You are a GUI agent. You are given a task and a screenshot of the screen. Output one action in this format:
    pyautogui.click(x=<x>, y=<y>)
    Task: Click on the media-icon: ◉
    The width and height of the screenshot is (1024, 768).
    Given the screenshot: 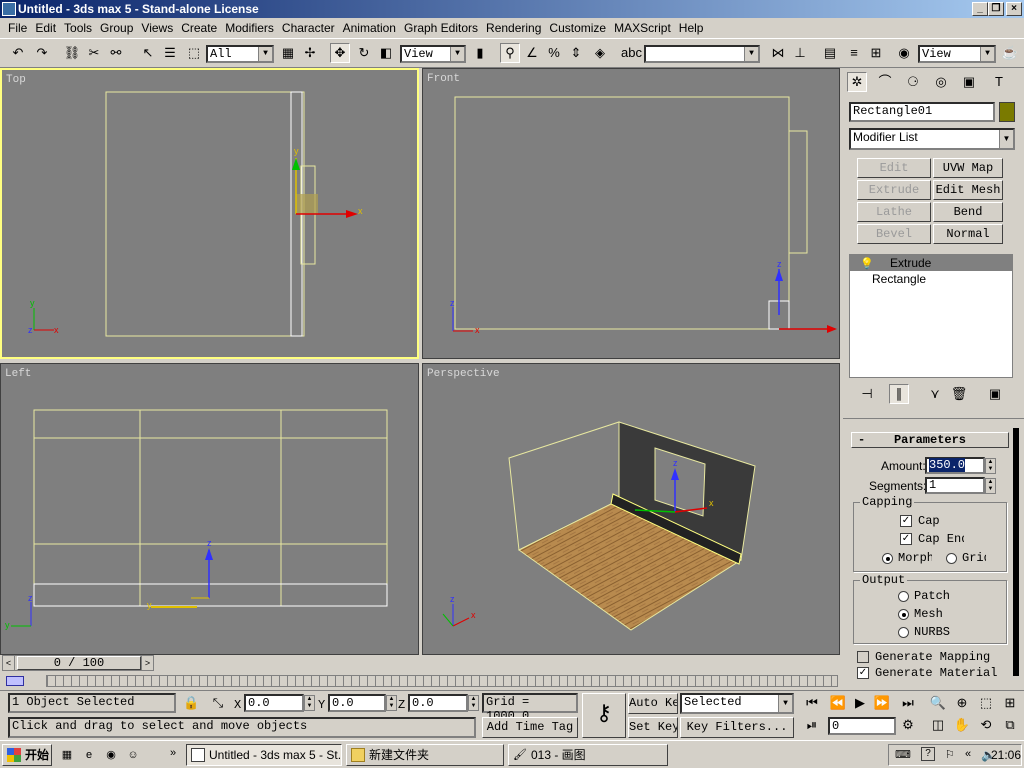 What is the action you would take?
    pyautogui.click(x=111, y=754)
    